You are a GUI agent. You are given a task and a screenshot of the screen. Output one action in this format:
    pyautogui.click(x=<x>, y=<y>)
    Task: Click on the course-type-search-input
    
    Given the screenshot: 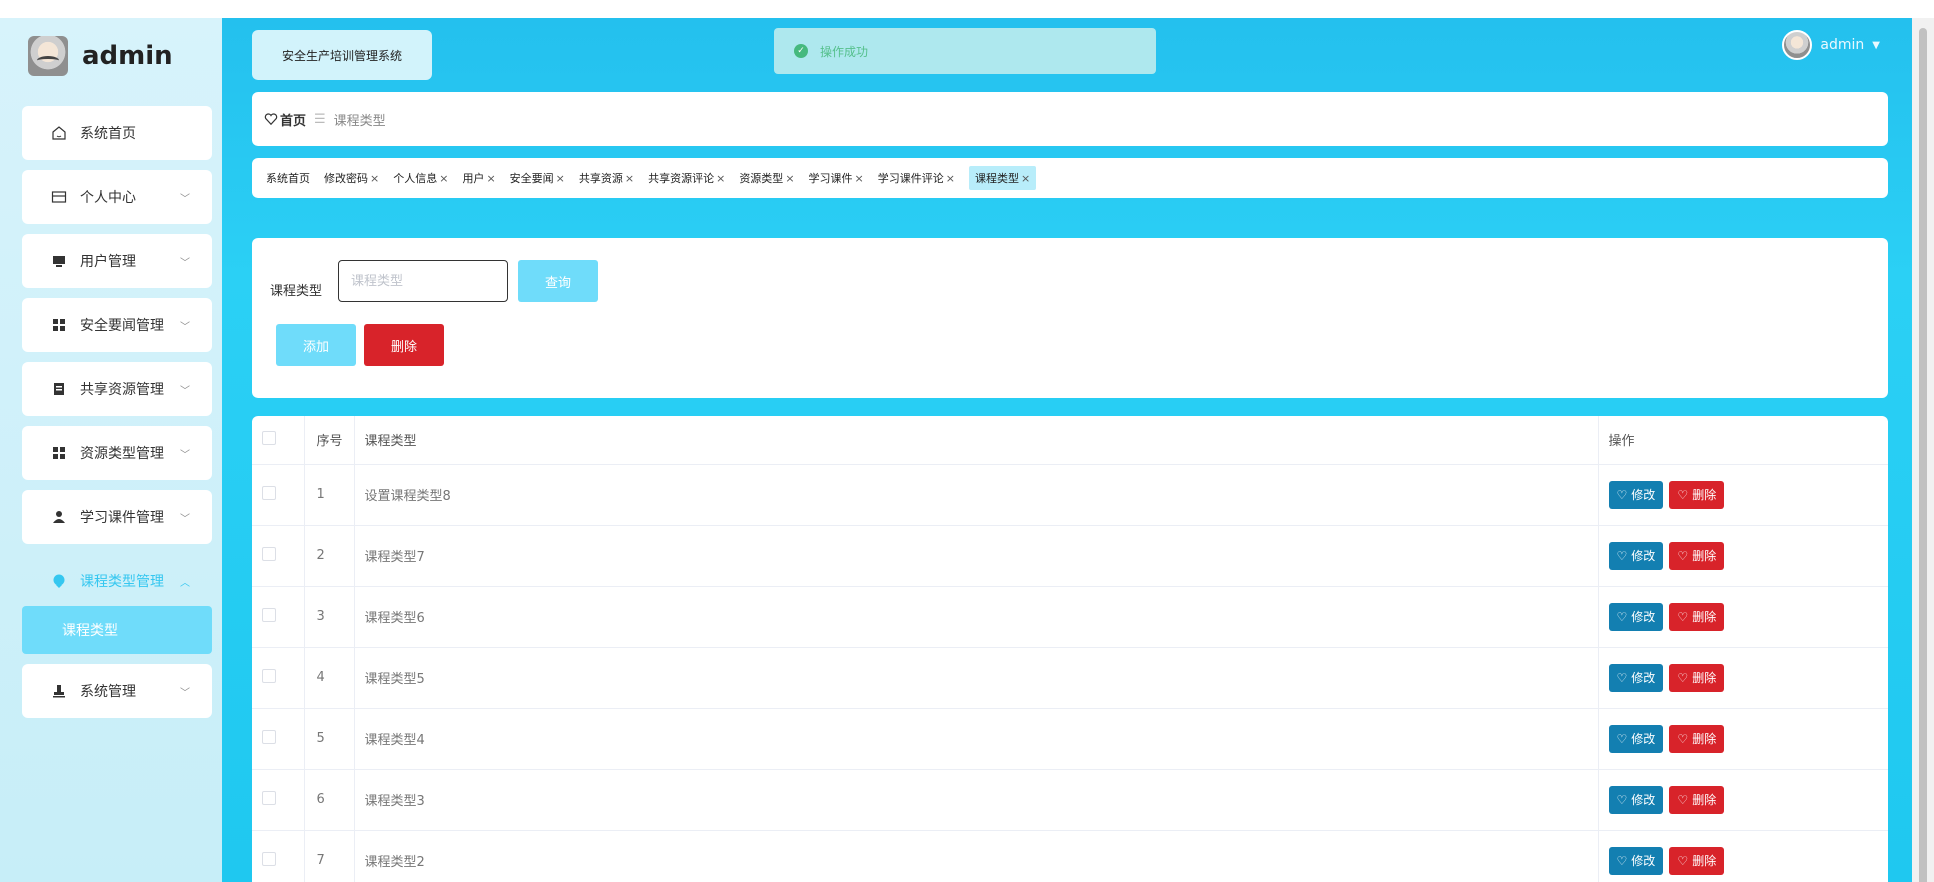 What is the action you would take?
    pyautogui.click(x=423, y=281)
    